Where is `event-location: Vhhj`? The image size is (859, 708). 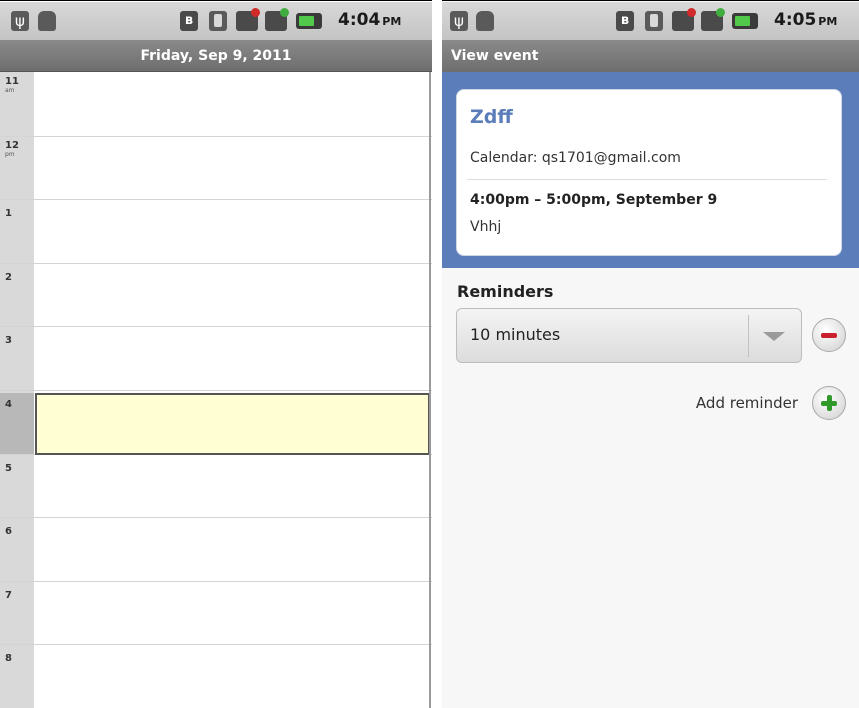 event-location: Vhhj is located at coordinates (486, 227).